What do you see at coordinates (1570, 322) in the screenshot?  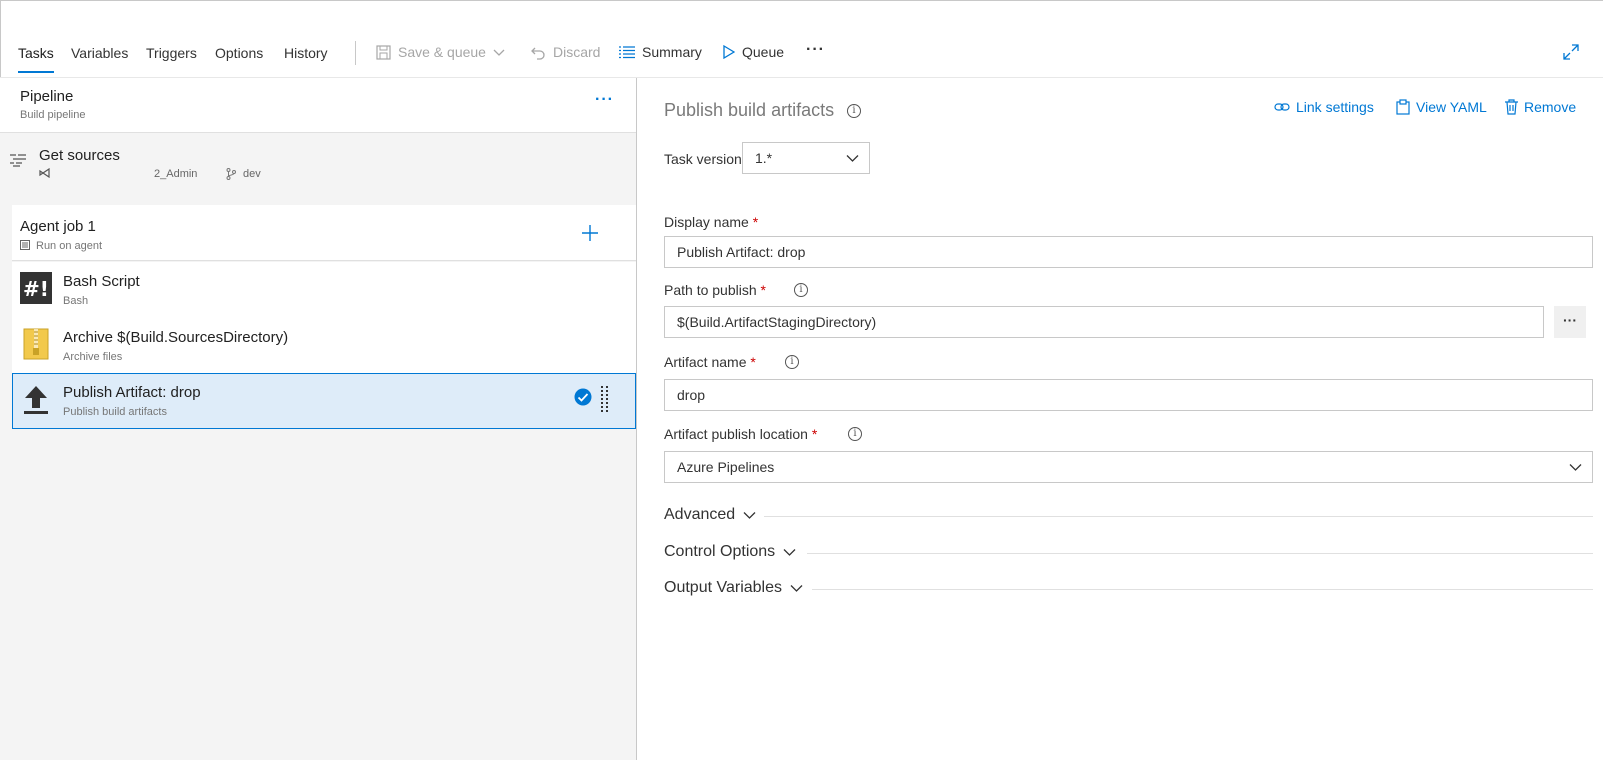 I see `browse-path-button: ···` at bounding box center [1570, 322].